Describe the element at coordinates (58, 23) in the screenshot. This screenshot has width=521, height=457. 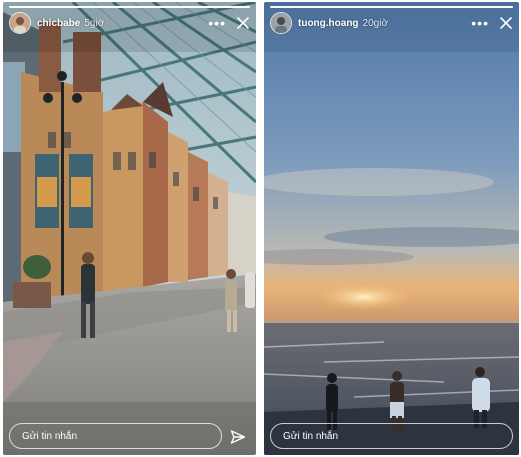
I see `username: chicbabe` at that location.